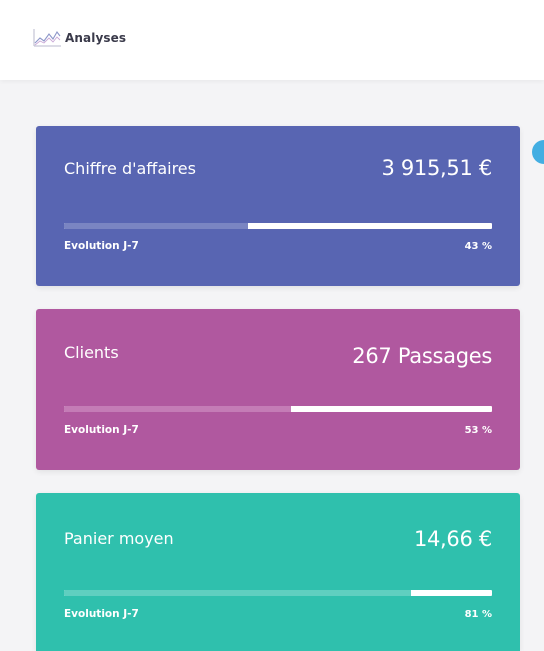 The height and width of the screenshot is (651, 544). What do you see at coordinates (91, 352) in the screenshot?
I see `card-title: Clients` at bounding box center [91, 352].